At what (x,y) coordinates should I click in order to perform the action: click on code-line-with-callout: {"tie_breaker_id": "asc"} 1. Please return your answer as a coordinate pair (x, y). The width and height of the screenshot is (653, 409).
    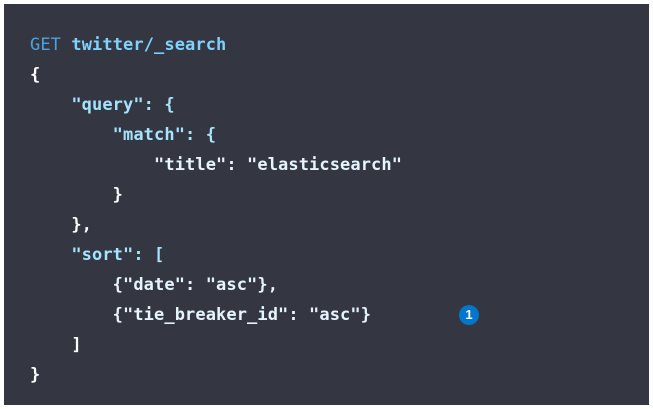
    Looking at the image, I should click on (339, 315).